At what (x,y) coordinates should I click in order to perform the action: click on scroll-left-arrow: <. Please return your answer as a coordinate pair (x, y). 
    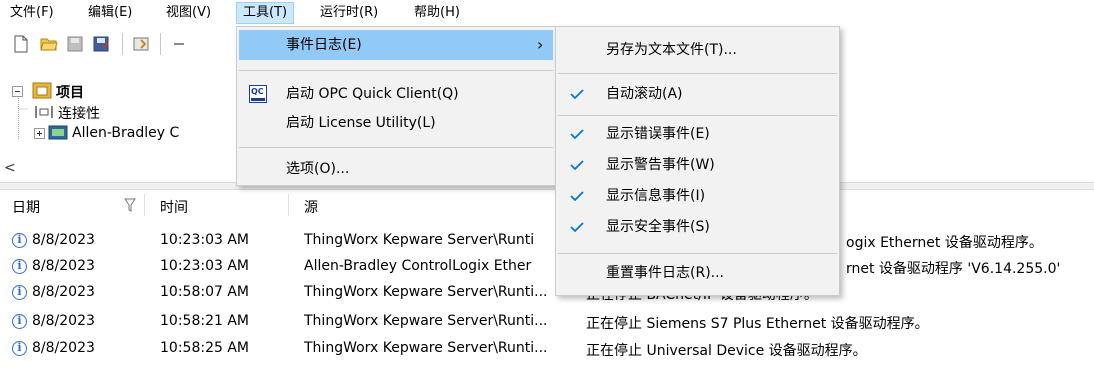
    Looking at the image, I should click on (10, 168).